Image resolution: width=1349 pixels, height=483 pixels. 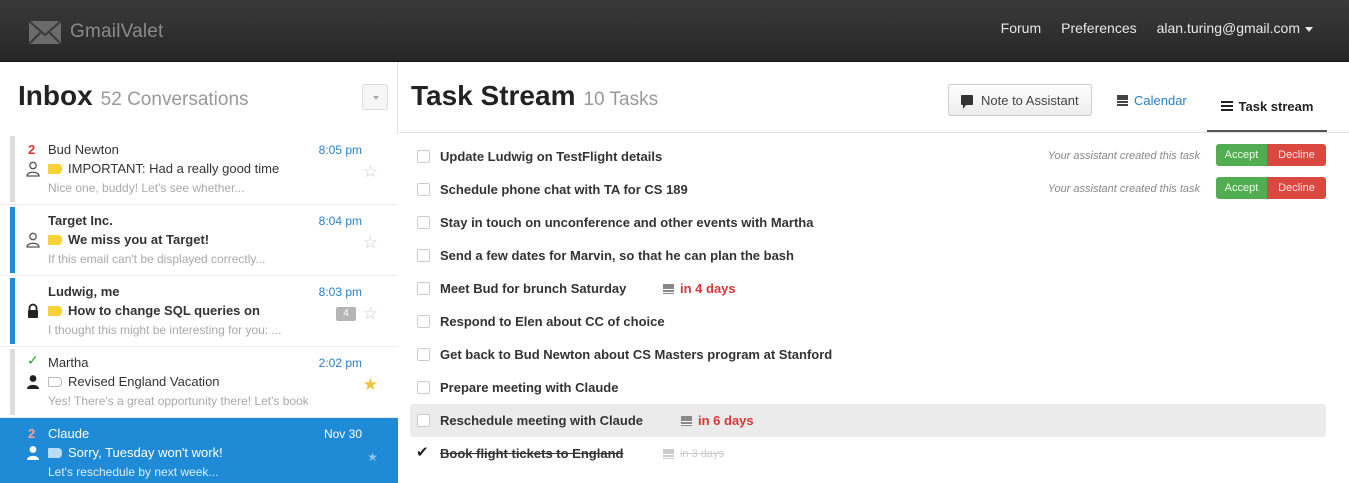 I want to click on lock-icon, so click(x=33, y=310).